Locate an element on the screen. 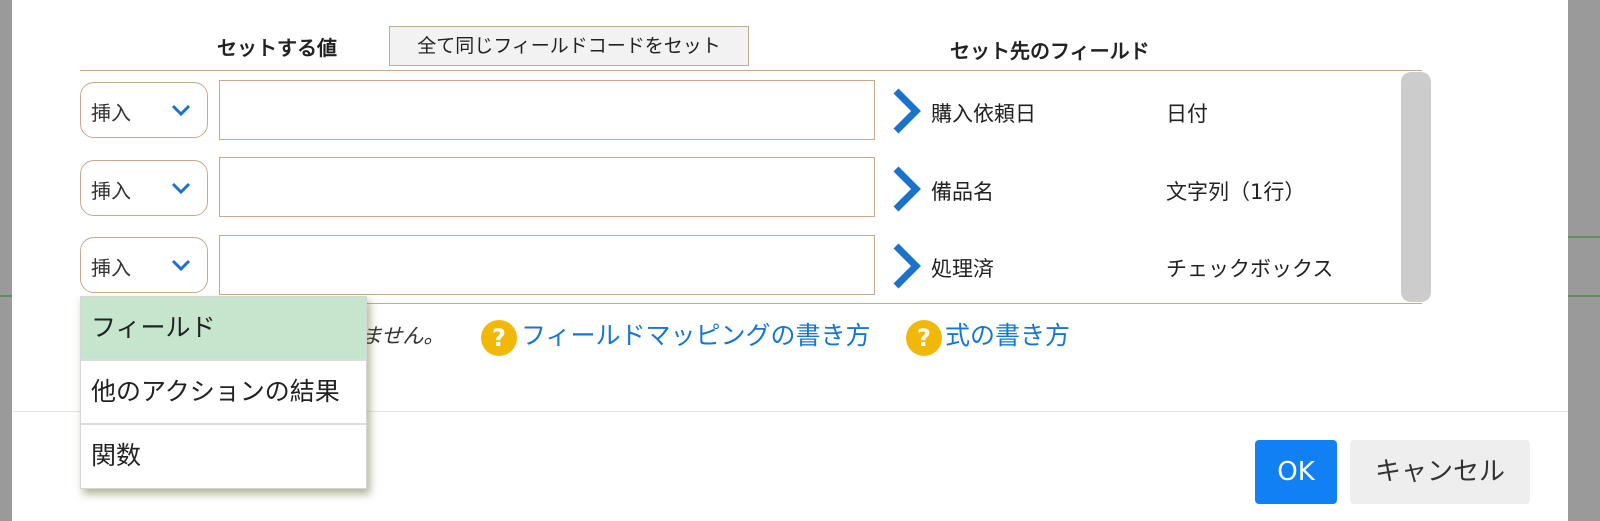 This screenshot has width=1600, height=521. dropdown-option-action-result: 他のアクションの結果 is located at coordinates (223, 392).